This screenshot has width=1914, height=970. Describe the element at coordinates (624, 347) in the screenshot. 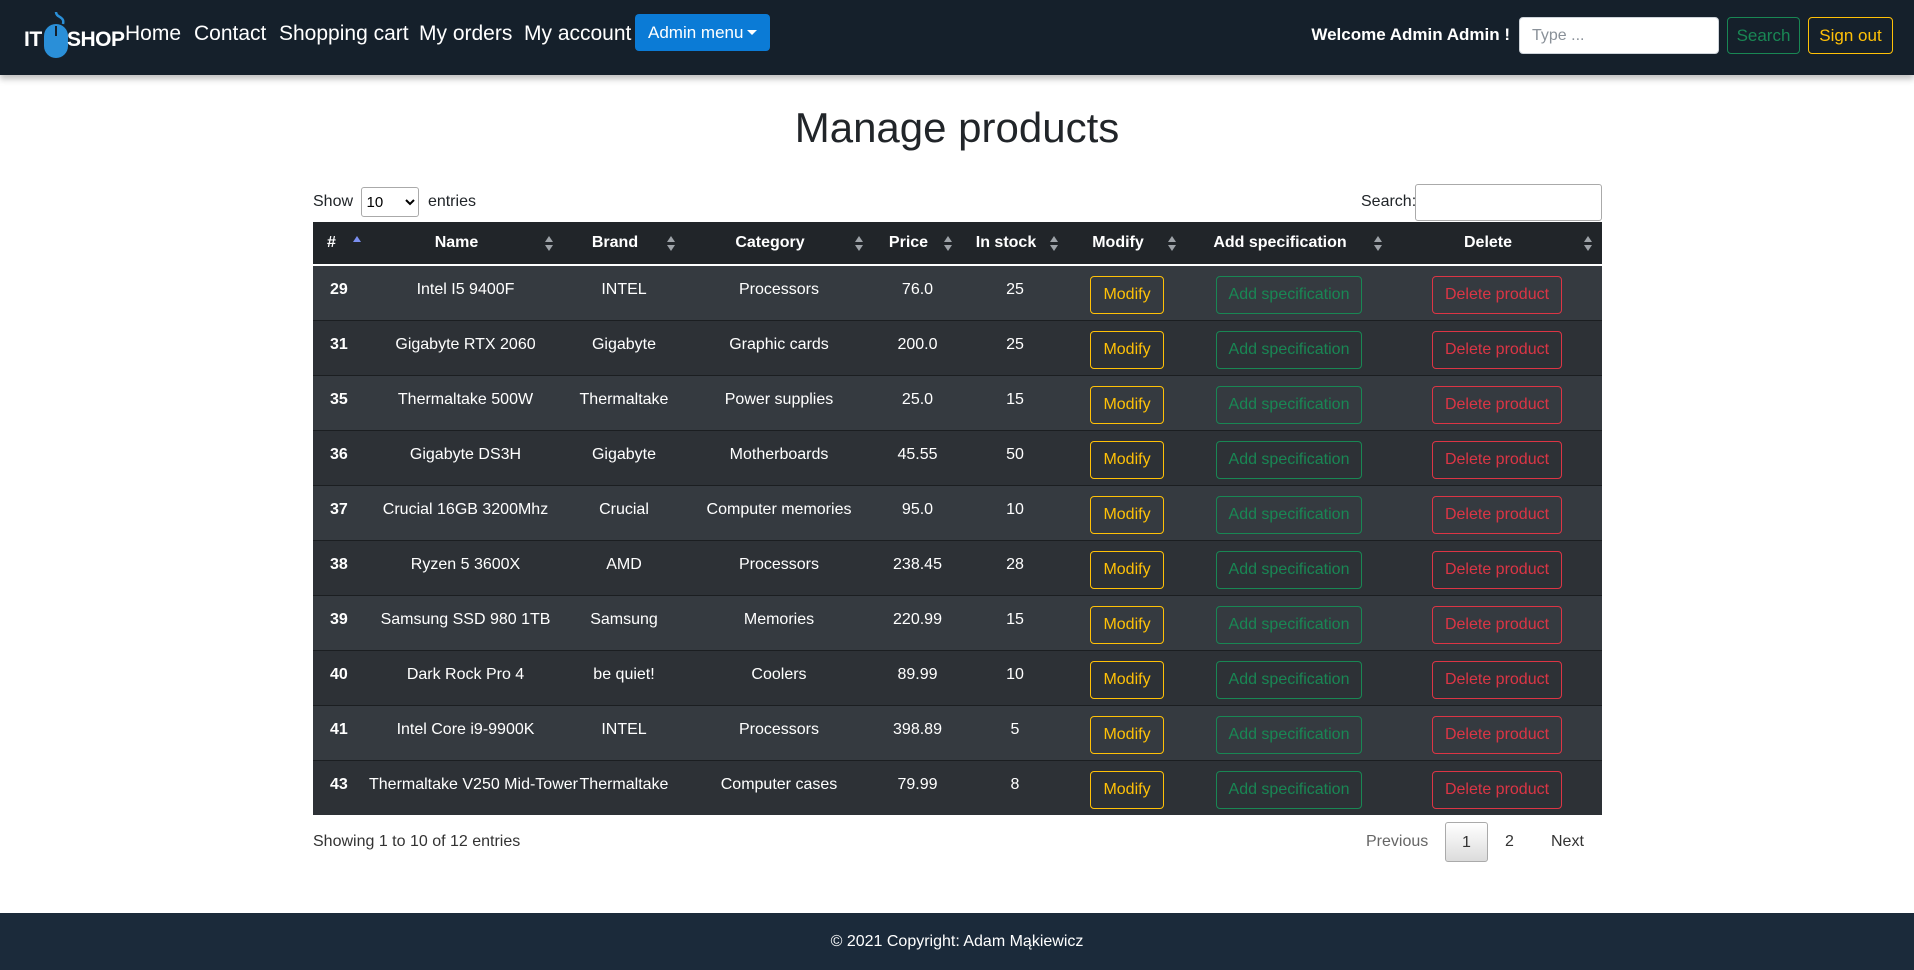

I see `cell-brand: Gigabyte` at that location.